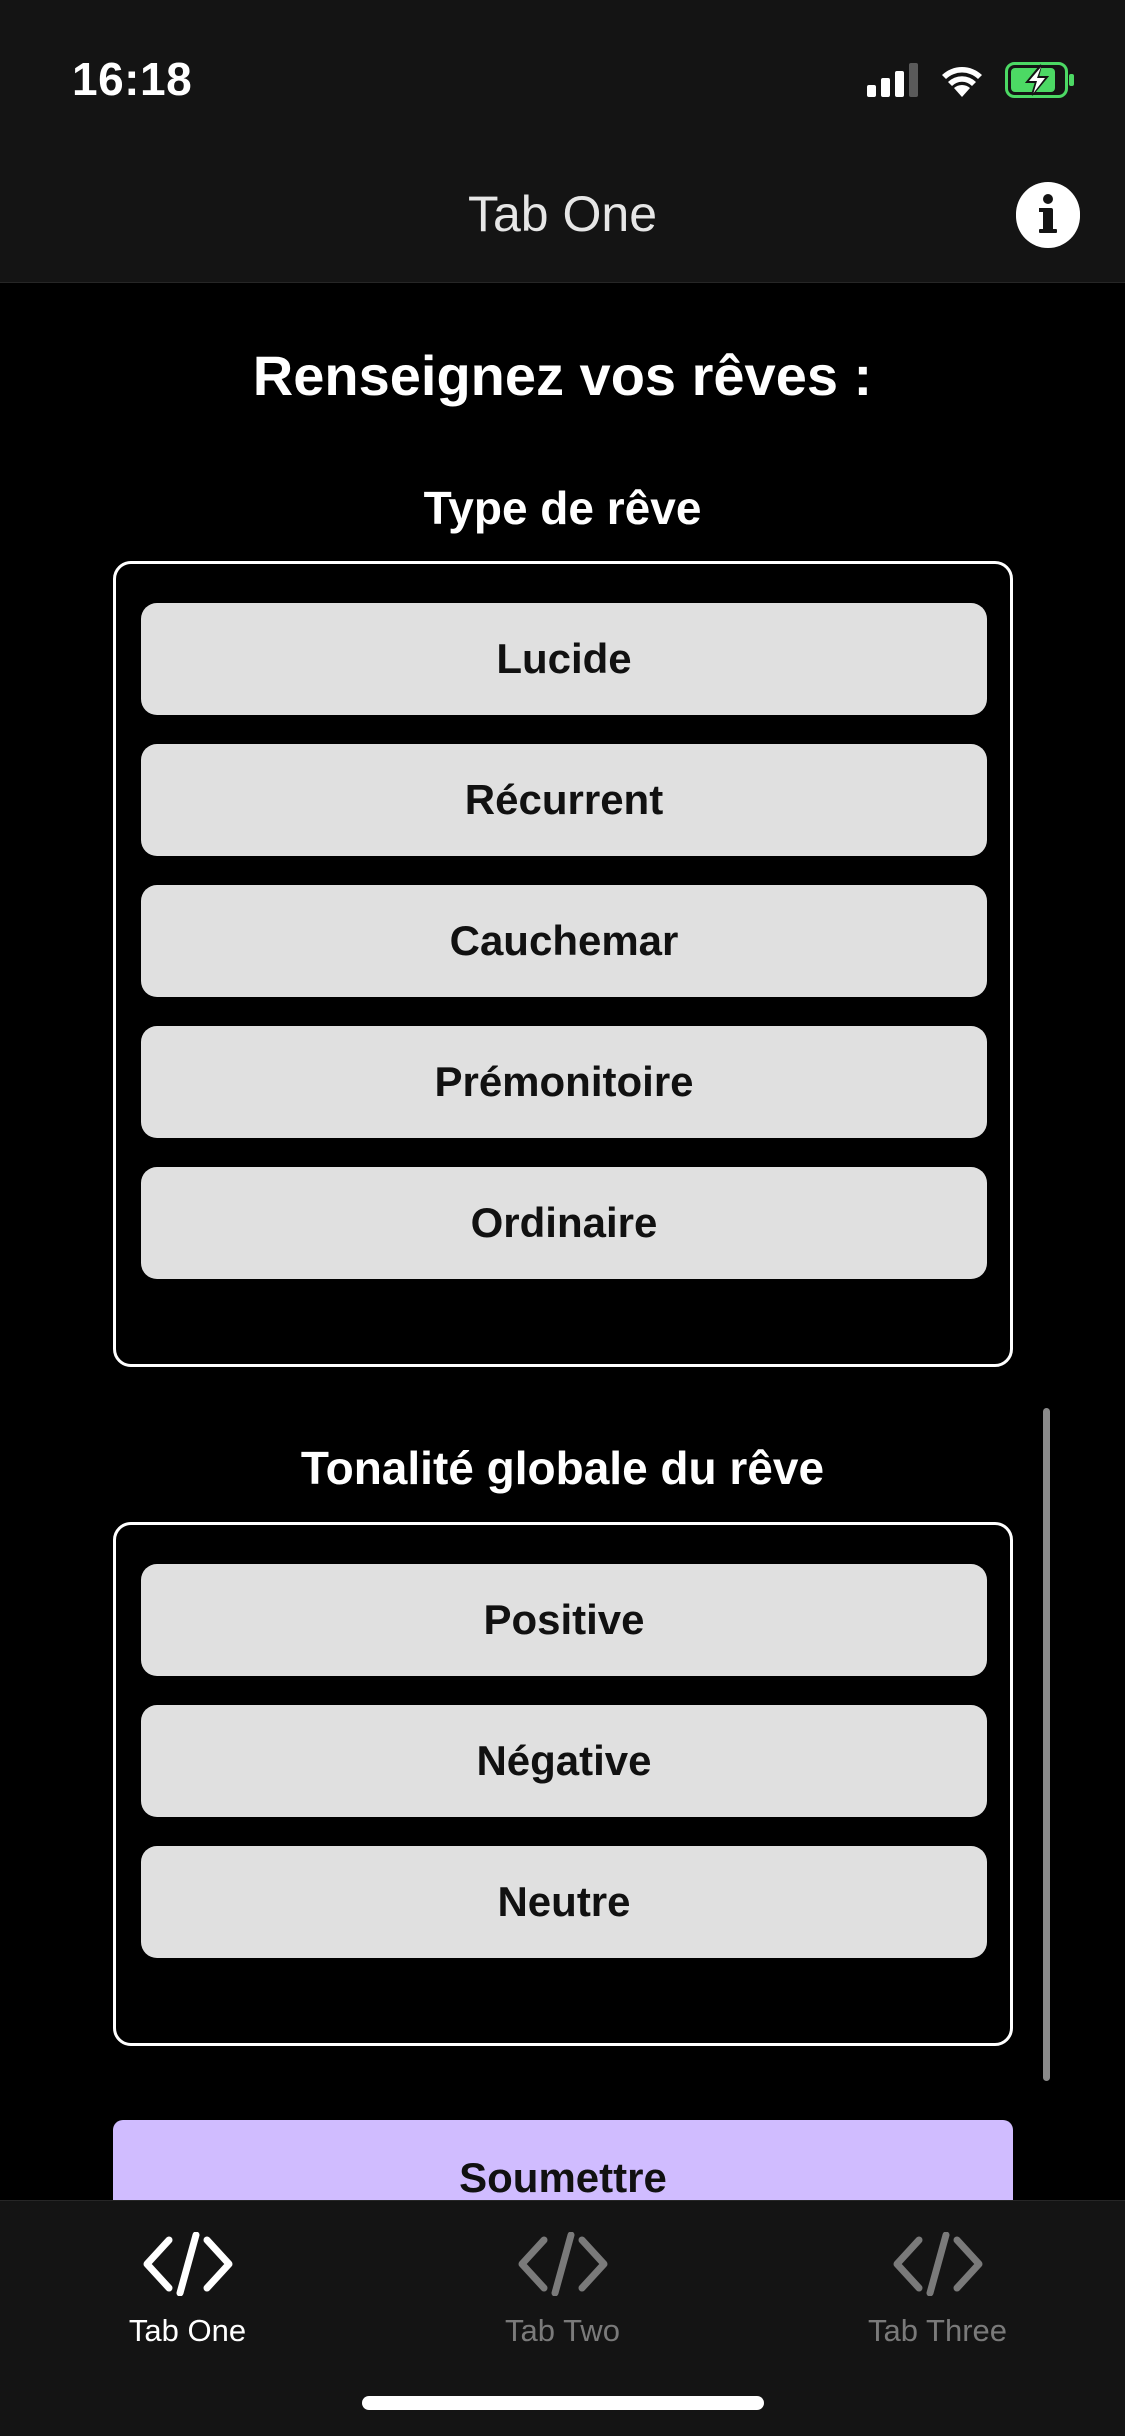  What do you see at coordinates (962, 82) in the screenshot?
I see `wifi-icon` at bounding box center [962, 82].